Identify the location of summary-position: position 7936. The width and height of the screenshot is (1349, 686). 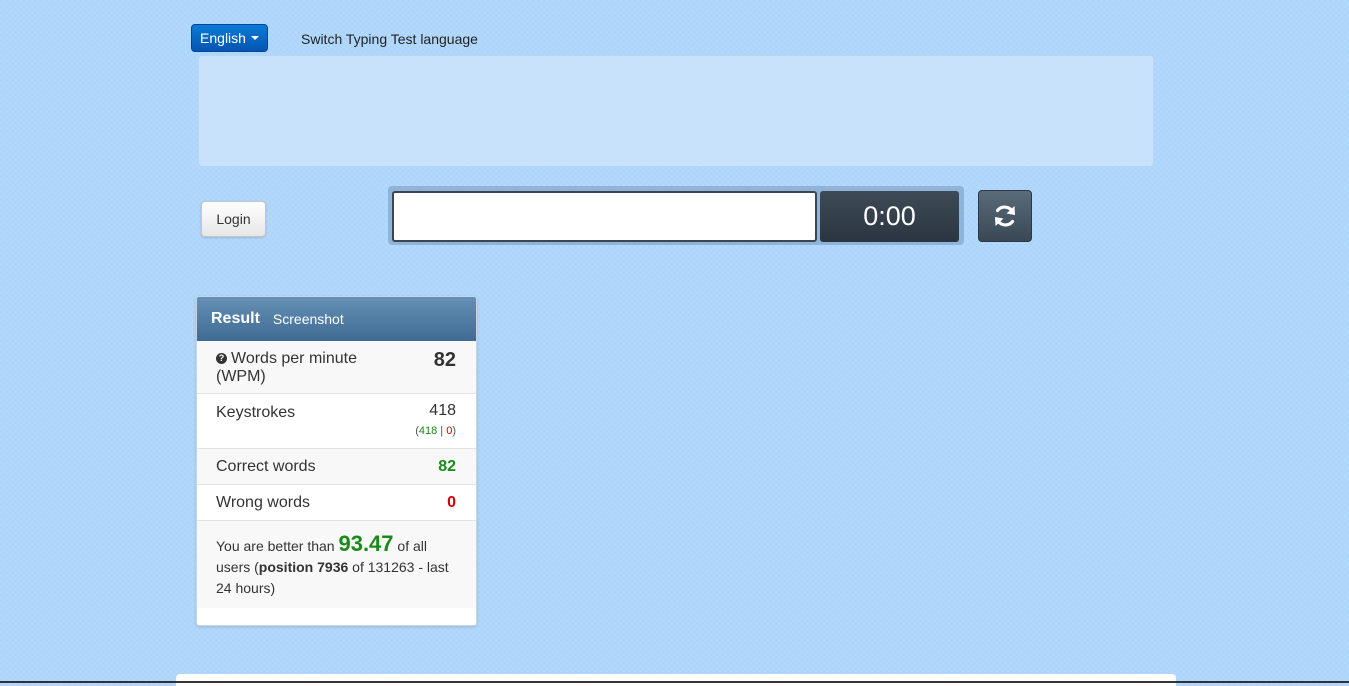
(303, 567).